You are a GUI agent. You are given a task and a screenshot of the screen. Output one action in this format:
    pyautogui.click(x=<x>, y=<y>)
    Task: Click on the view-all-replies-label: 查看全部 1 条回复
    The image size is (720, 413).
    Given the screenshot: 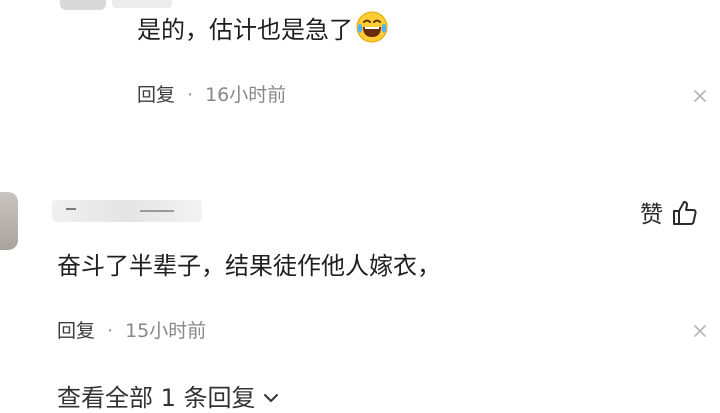 What is the action you would take?
    pyautogui.click(x=156, y=398)
    